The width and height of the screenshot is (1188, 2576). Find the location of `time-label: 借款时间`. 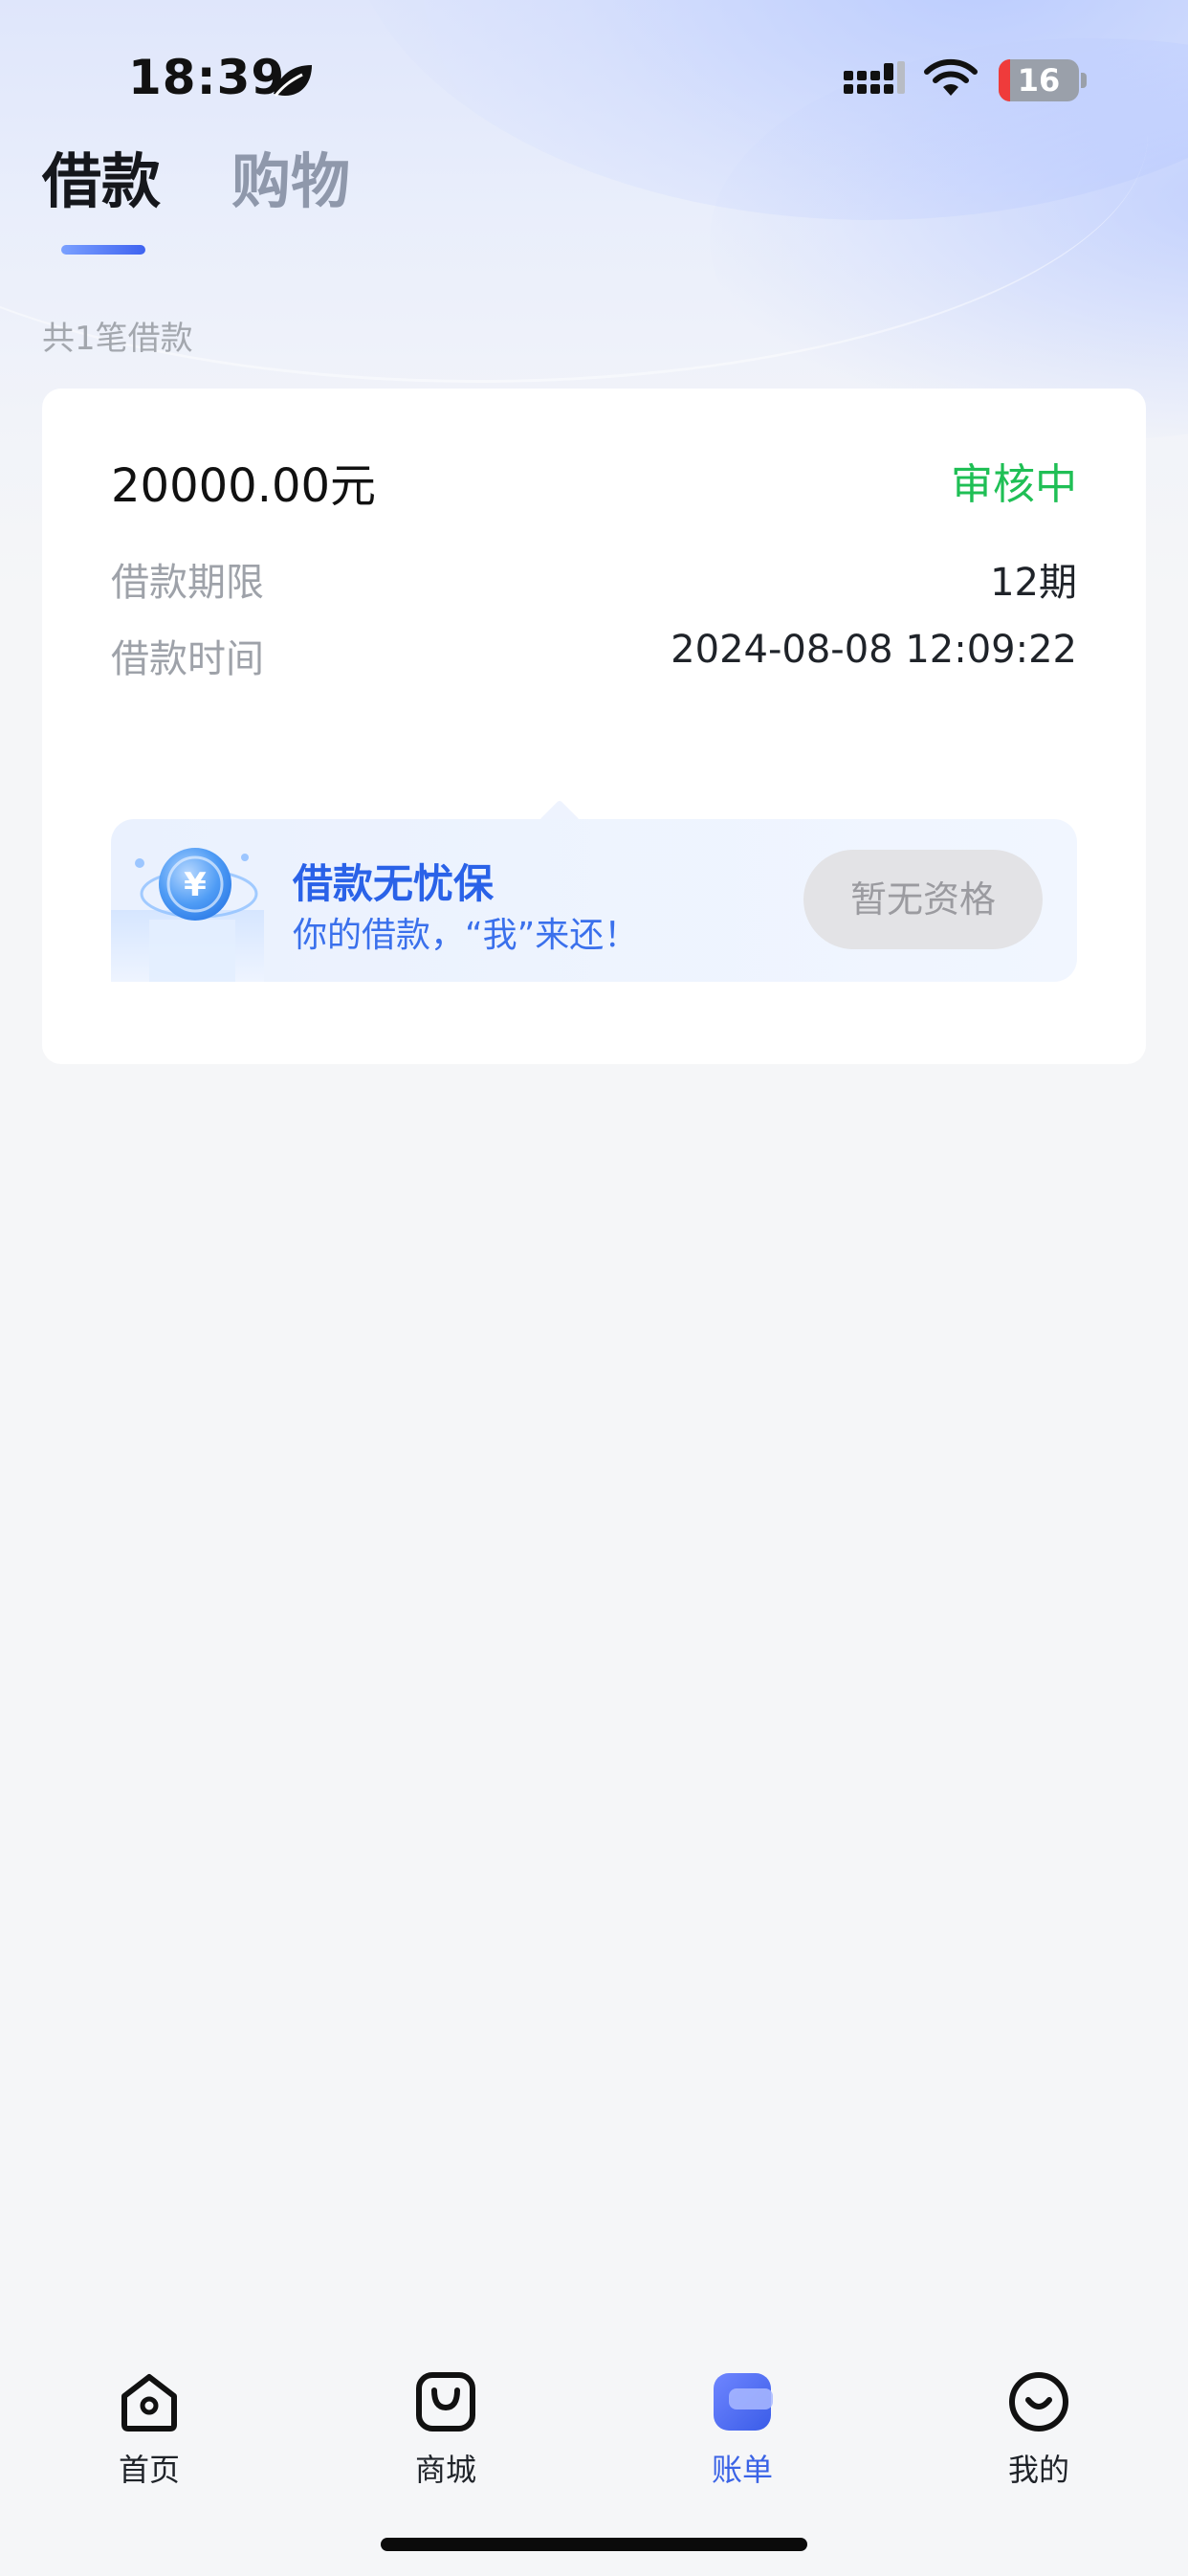

time-label: 借款时间 is located at coordinates (187, 659).